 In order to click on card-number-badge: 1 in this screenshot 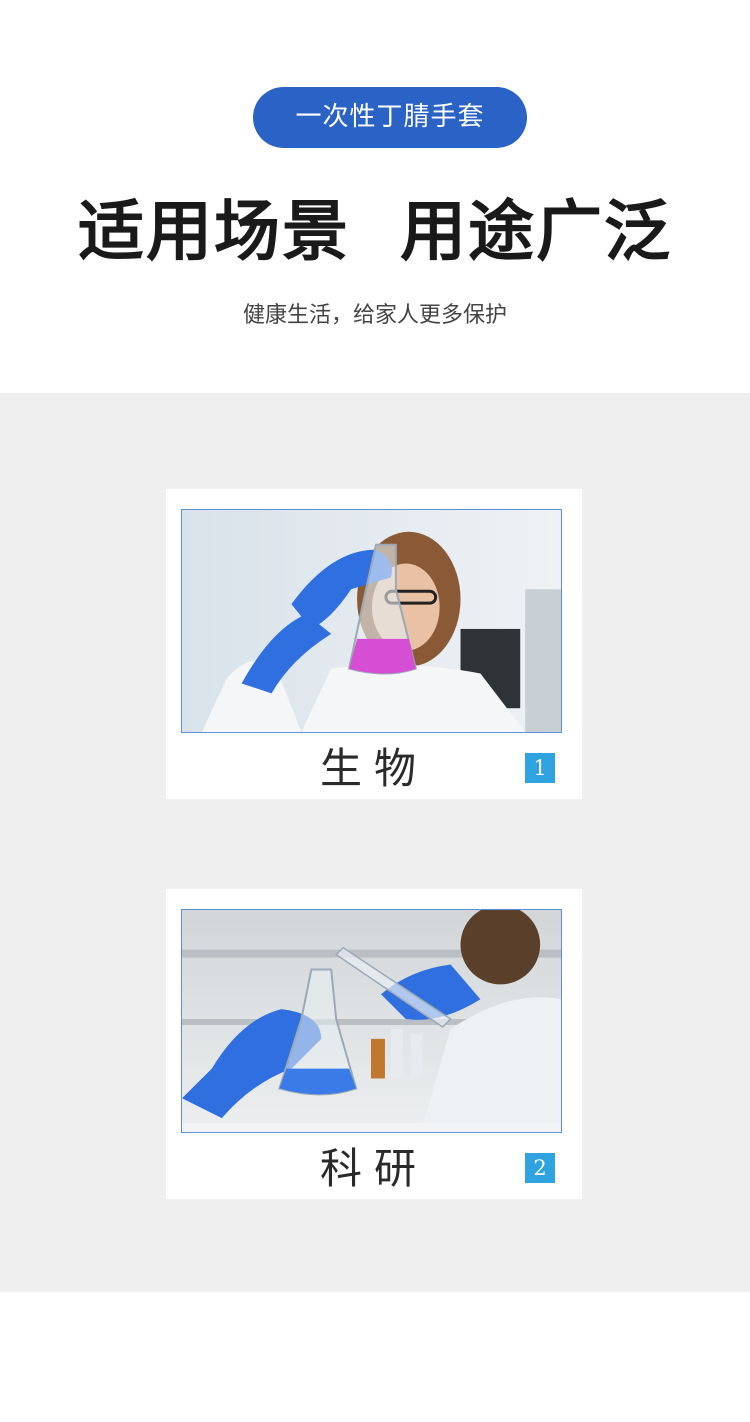, I will do `click(540, 768)`.